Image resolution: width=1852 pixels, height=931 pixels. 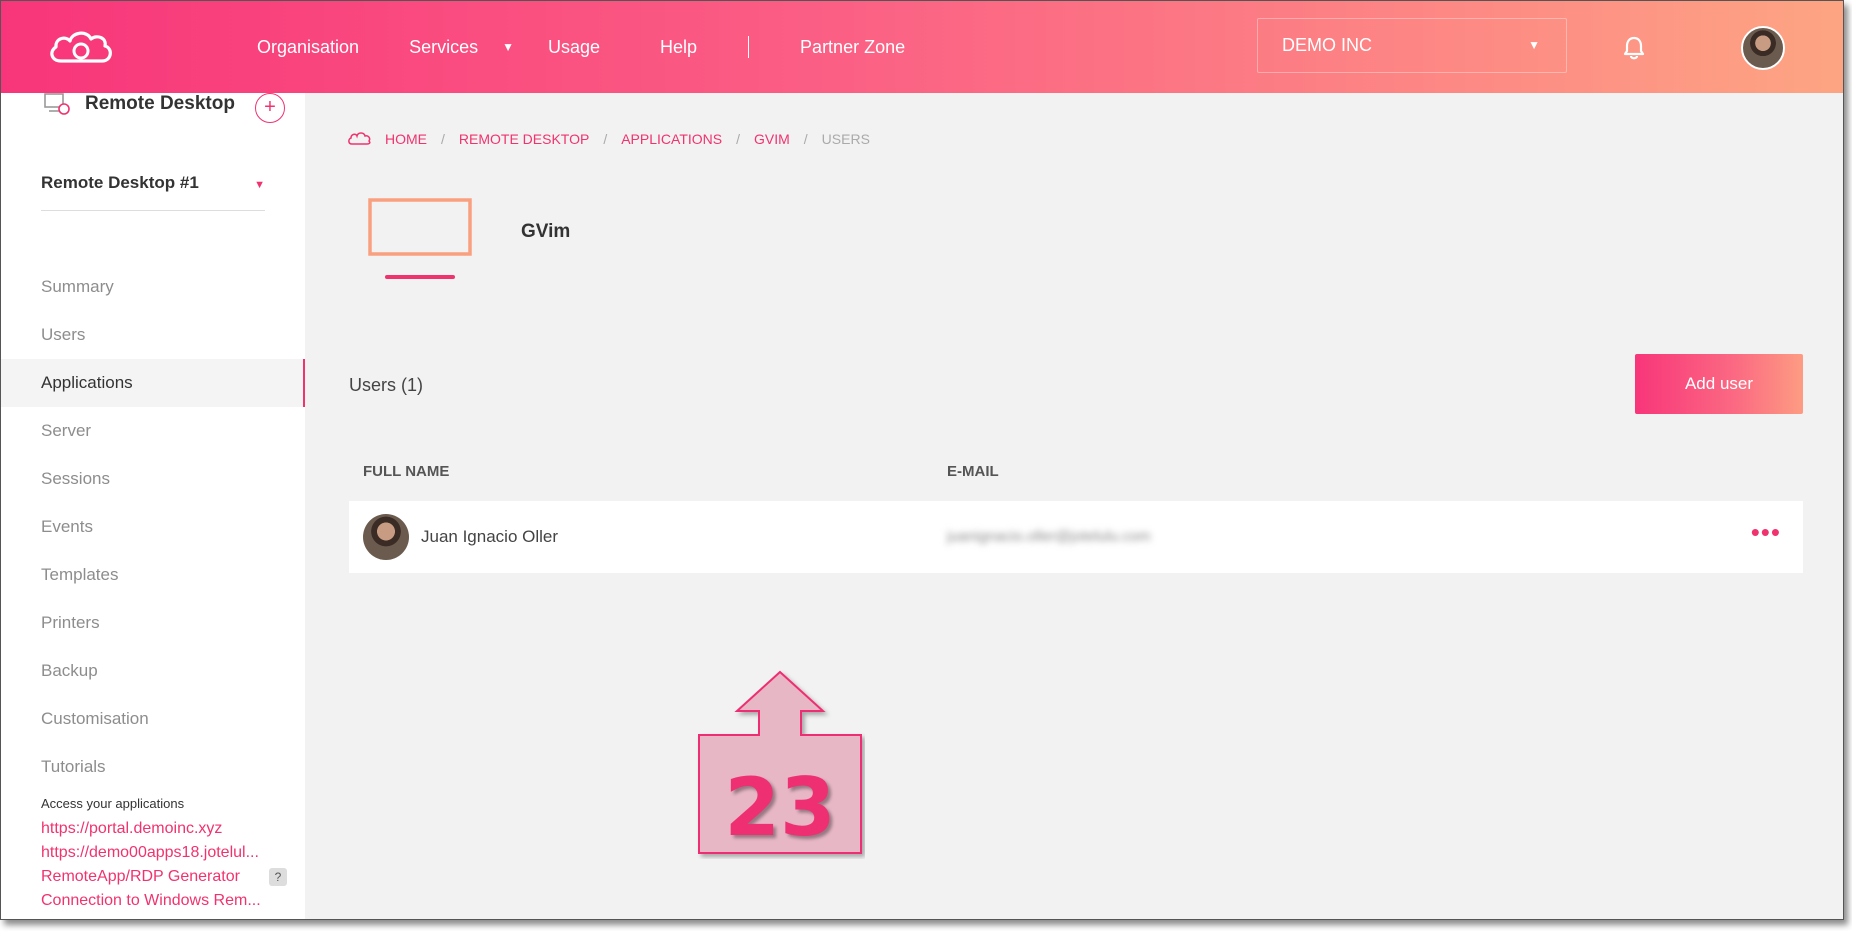 I want to click on organisation-selector: DEMO INC ▼, so click(x=1412, y=45).